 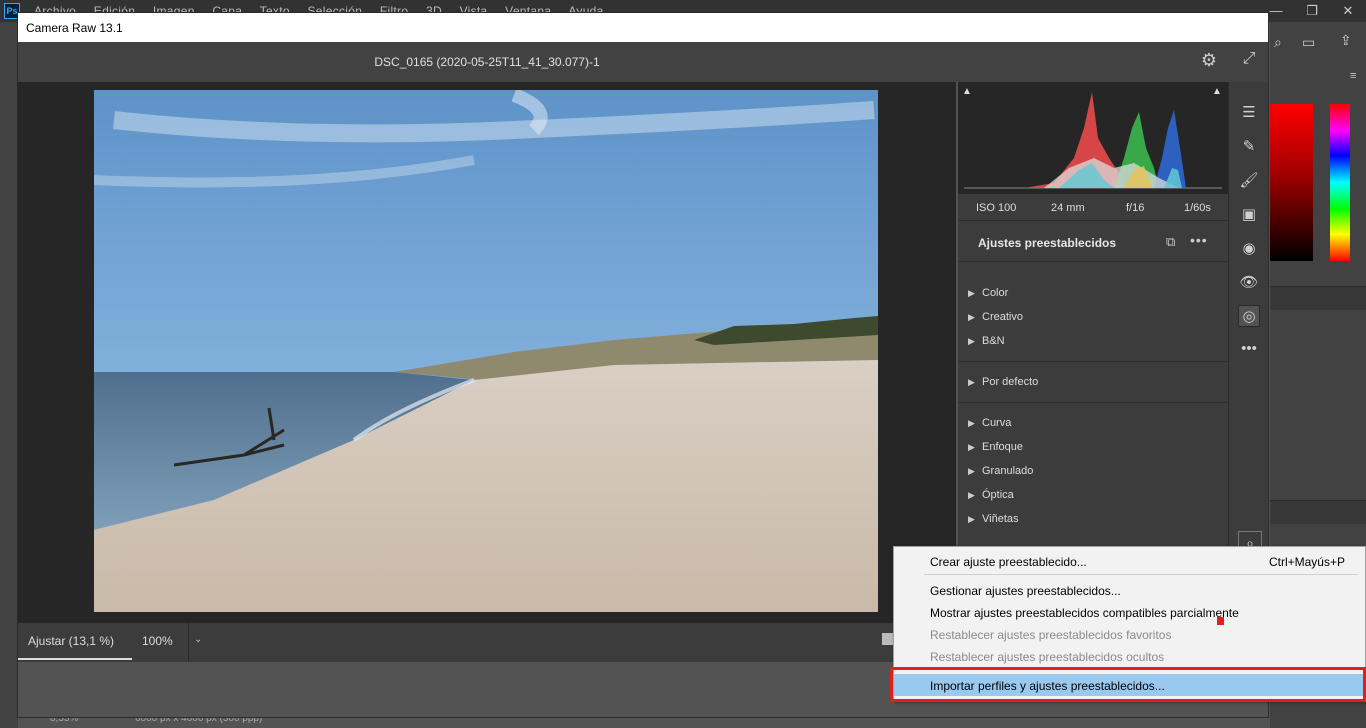 What do you see at coordinates (1199, 240) in the screenshot?
I see `more-options-icon: •••` at bounding box center [1199, 240].